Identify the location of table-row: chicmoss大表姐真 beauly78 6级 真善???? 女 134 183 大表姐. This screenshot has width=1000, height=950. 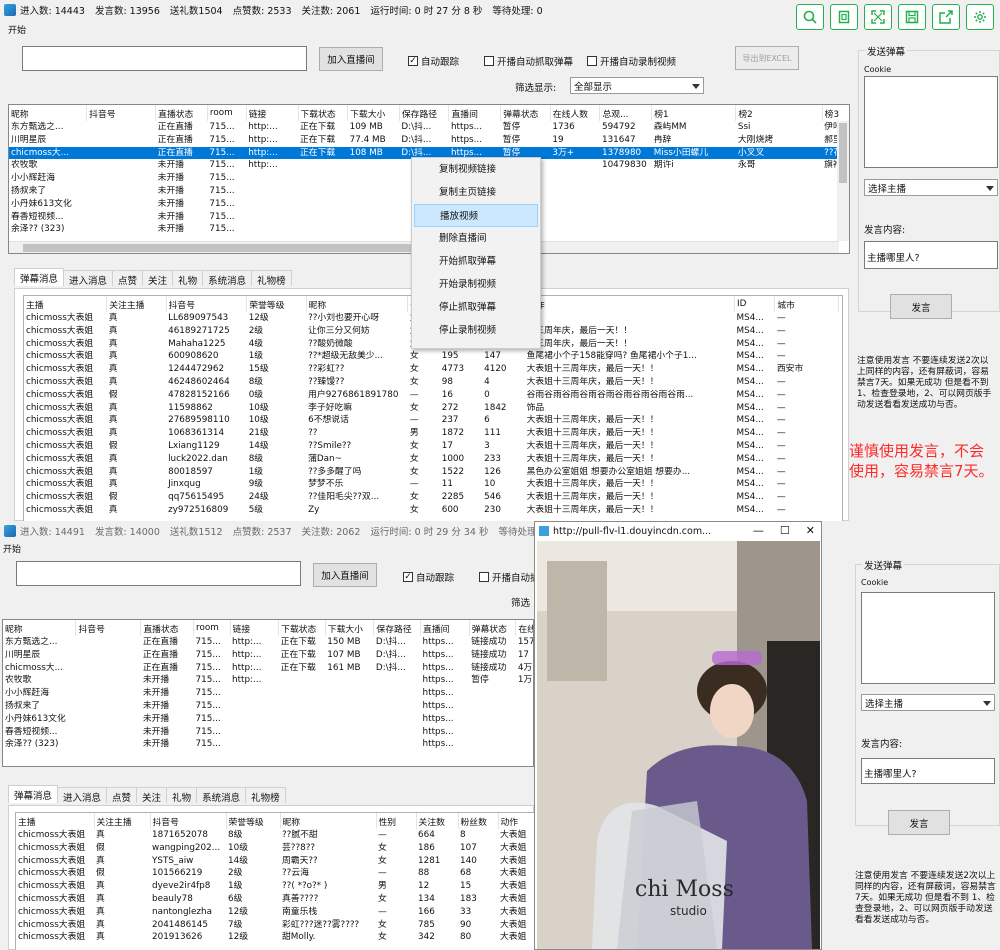
(275, 899).